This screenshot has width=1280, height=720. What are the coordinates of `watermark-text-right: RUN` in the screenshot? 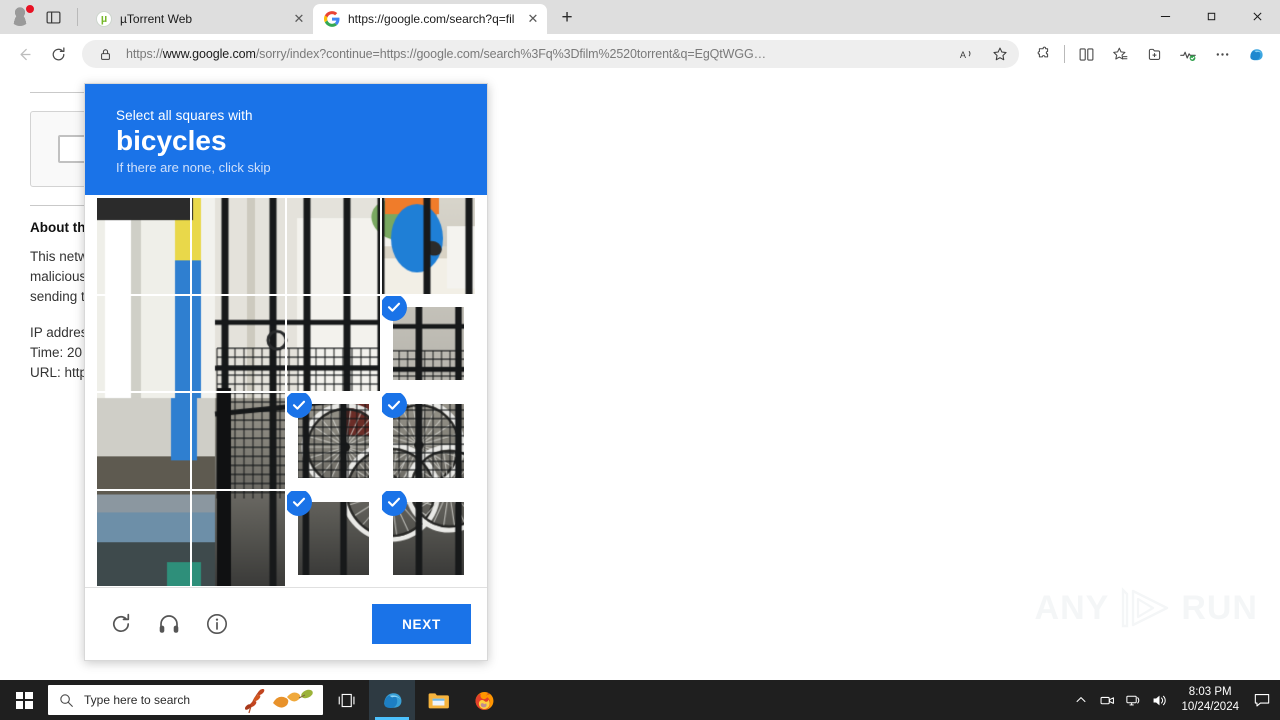 It's located at (1219, 607).